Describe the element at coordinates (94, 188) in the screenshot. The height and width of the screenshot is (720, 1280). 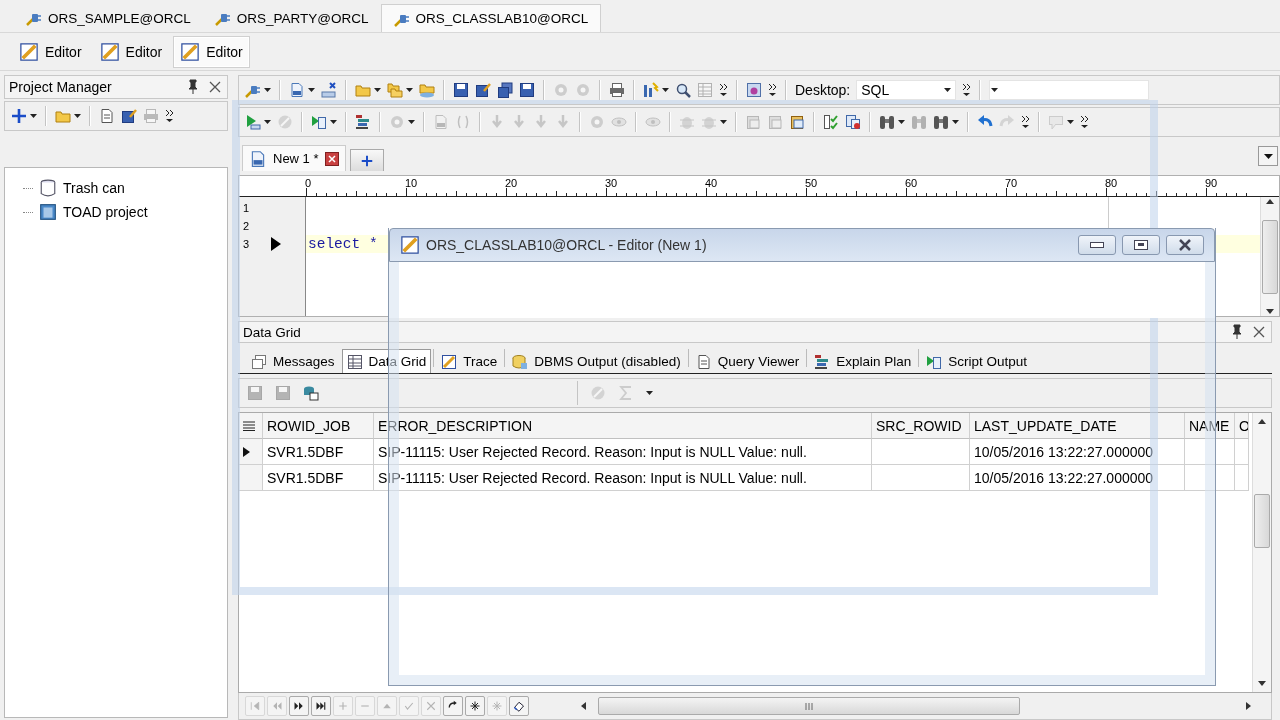
I see `tree-item: Trash can` at that location.